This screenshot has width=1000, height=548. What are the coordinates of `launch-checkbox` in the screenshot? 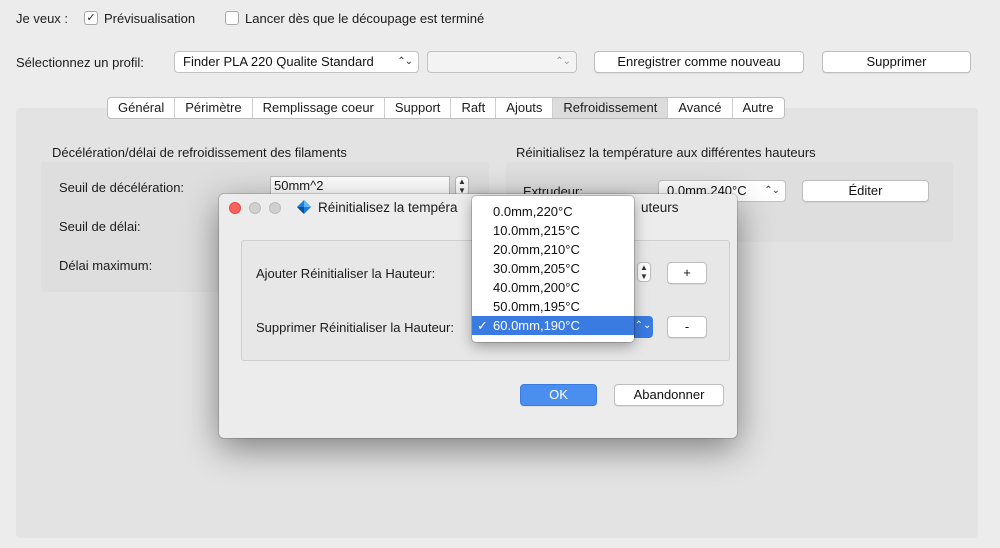 It's located at (232, 18).